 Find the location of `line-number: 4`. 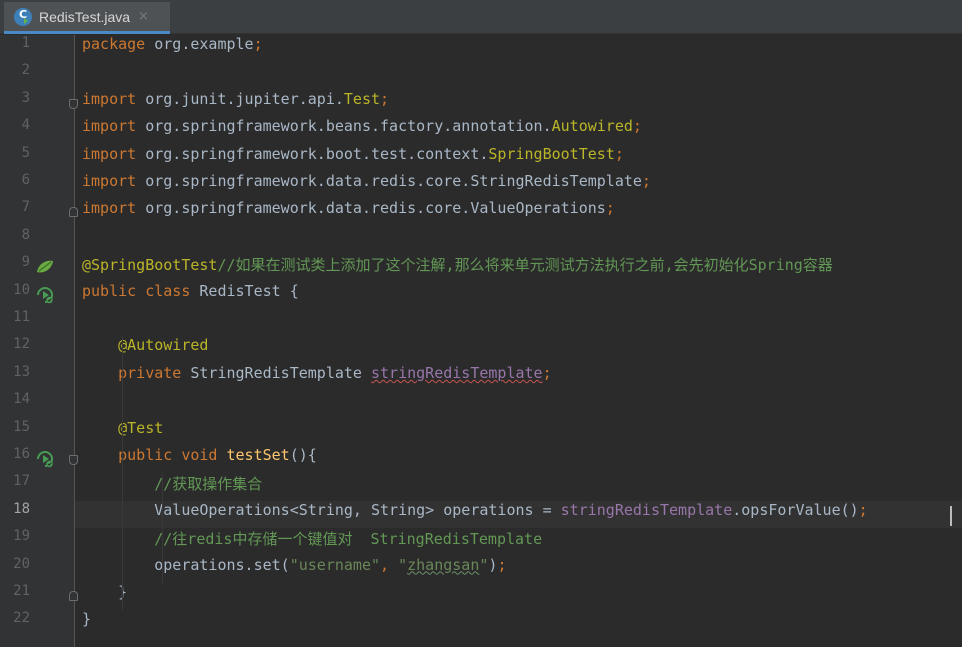

line-number: 4 is located at coordinates (25, 125).